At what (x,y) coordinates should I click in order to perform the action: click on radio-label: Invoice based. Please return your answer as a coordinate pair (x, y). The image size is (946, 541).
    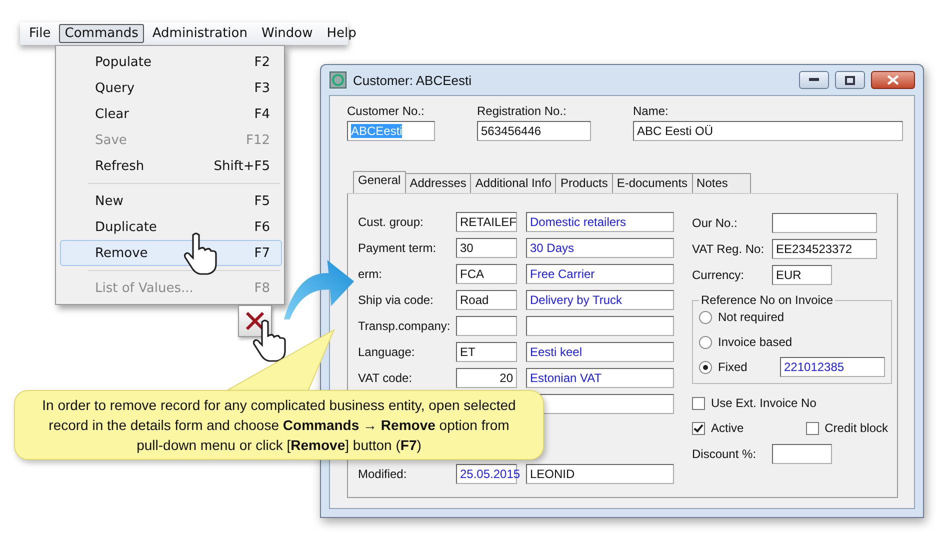
    Looking at the image, I should click on (755, 342).